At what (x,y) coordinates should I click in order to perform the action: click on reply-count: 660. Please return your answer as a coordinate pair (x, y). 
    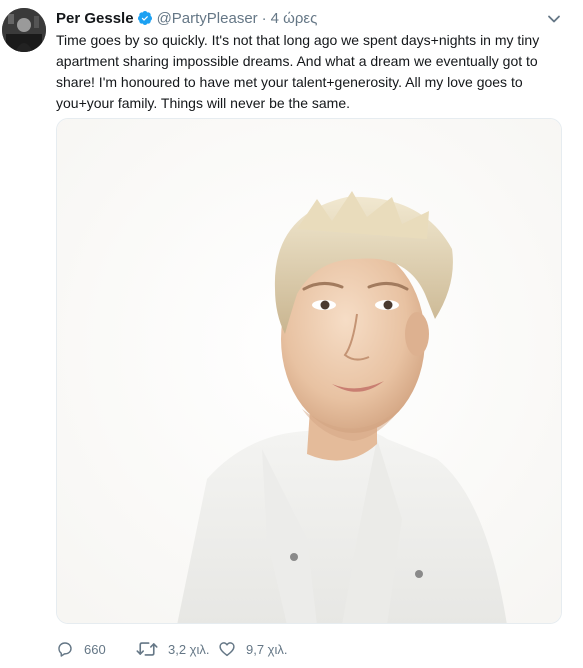
    Looking at the image, I should click on (95, 649).